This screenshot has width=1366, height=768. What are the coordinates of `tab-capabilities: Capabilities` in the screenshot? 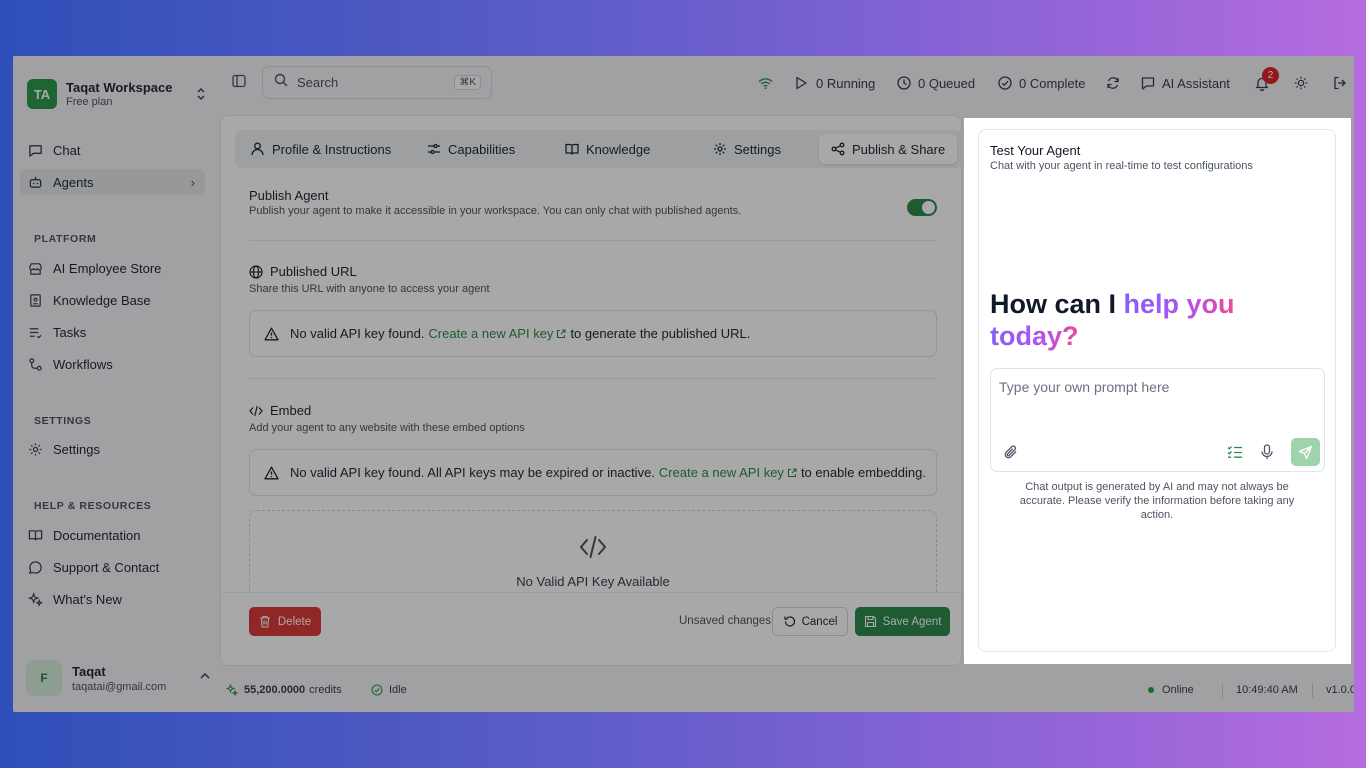 It's located at (487, 149).